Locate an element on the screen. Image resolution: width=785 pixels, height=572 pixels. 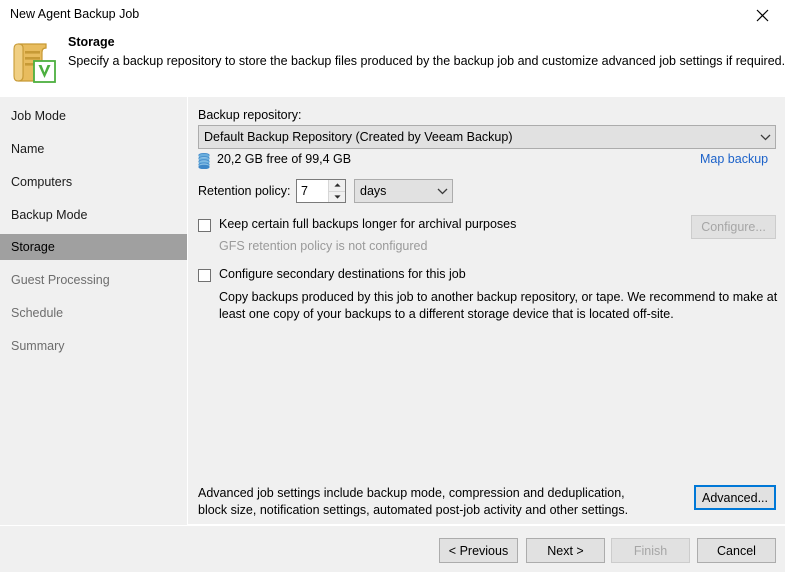
page-title: Storage is located at coordinates (91, 42).